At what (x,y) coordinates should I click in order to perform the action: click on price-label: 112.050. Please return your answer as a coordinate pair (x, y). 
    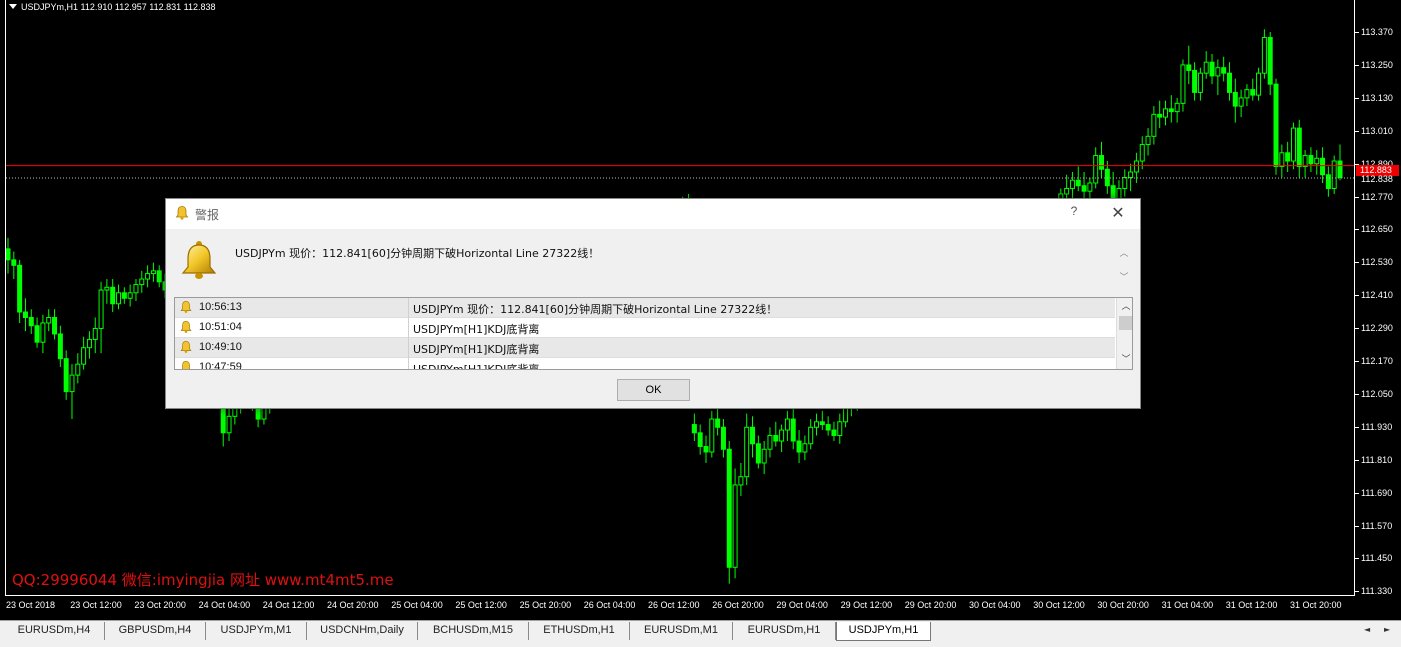
    Looking at the image, I should click on (1377, 393).